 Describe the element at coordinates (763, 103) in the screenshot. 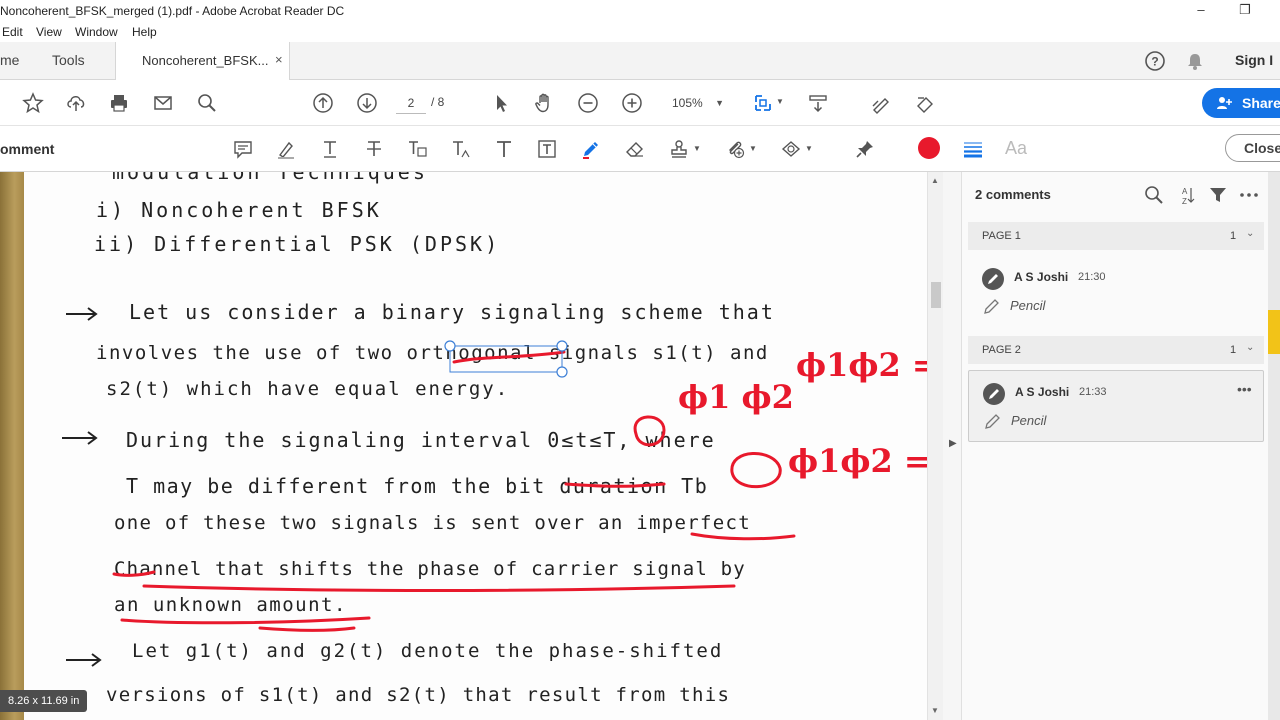

I see `fit-page-icon` at that location.